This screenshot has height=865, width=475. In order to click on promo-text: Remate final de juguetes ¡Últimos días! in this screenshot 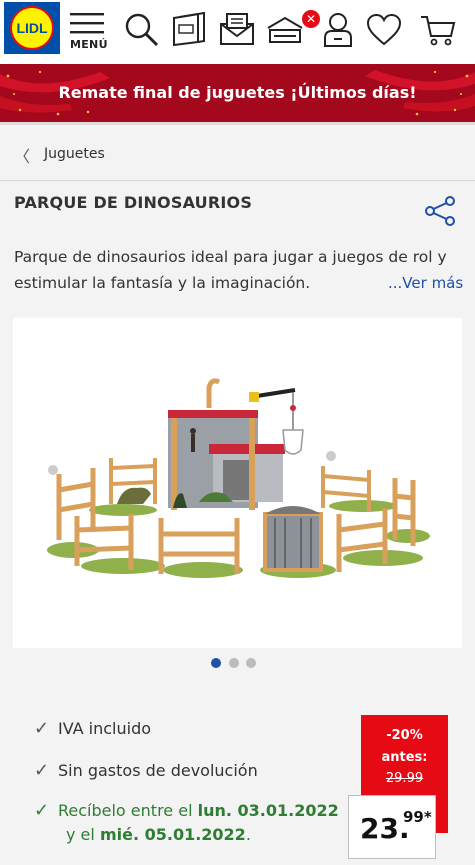, I will do `click(237, 93)`.